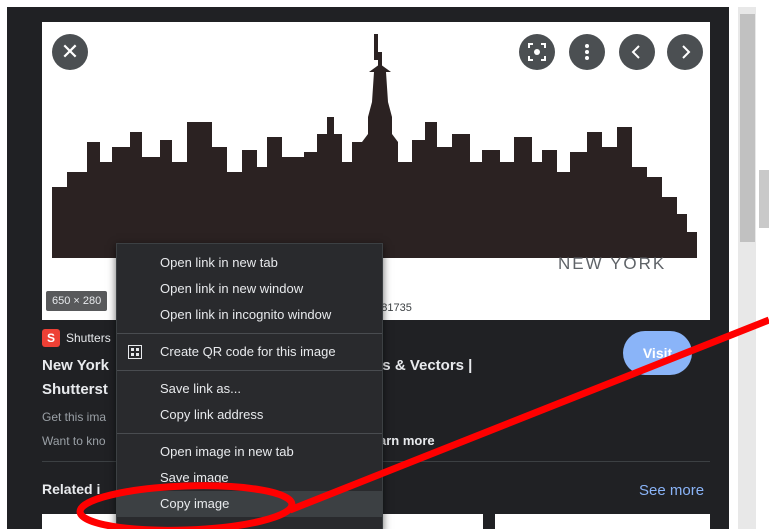 This screenshot has height=529, width=769. I want to click on image-watermark-text: NEW YORK, so click(612, 263).